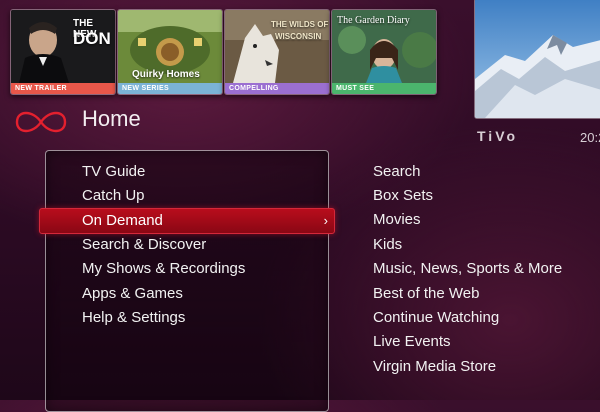  Describe the element at coordinates (434, 367) in the screenshot. I see `submenu-item-virgin-media-store: Virgin Media Store` at that location.